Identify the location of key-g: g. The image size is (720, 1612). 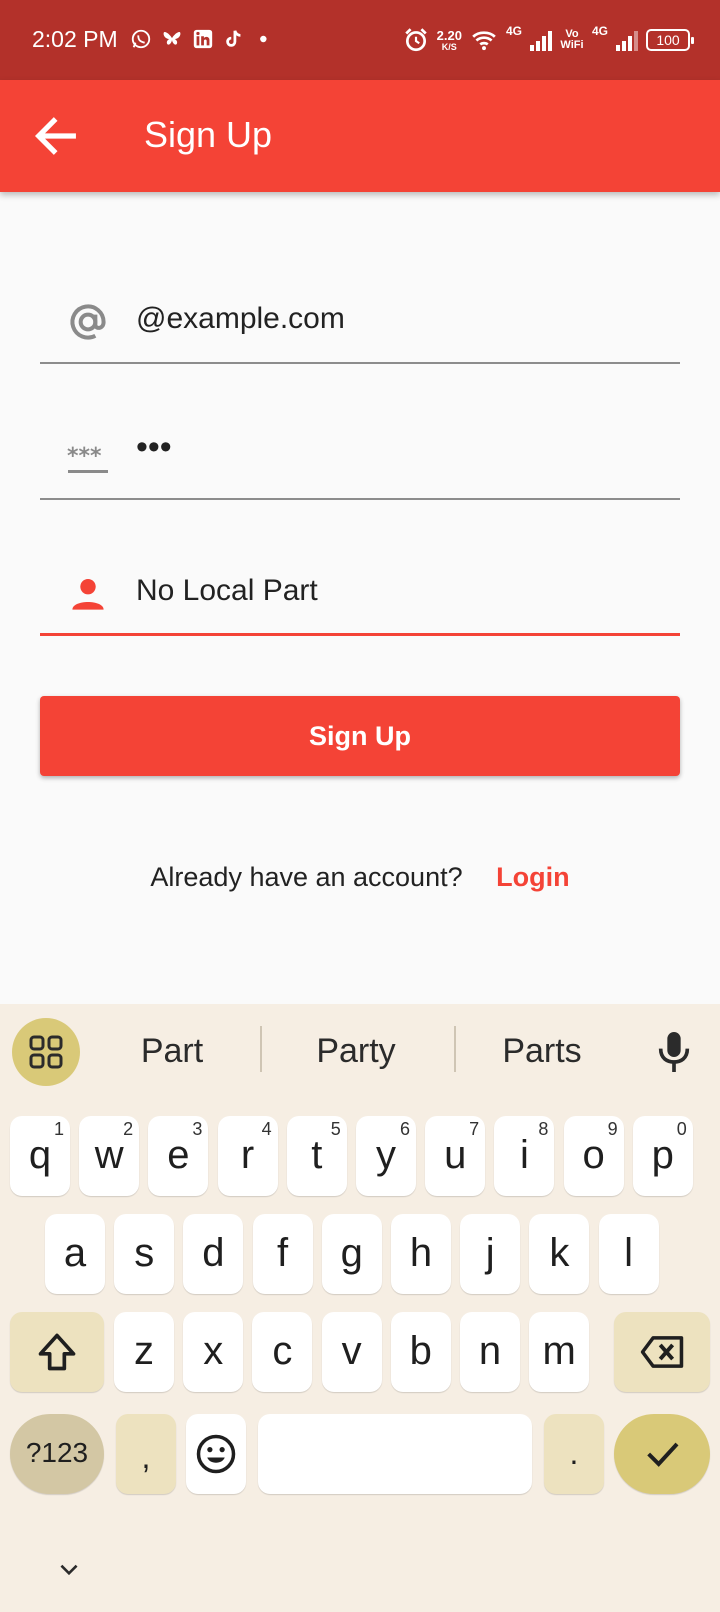
(351, 1254).